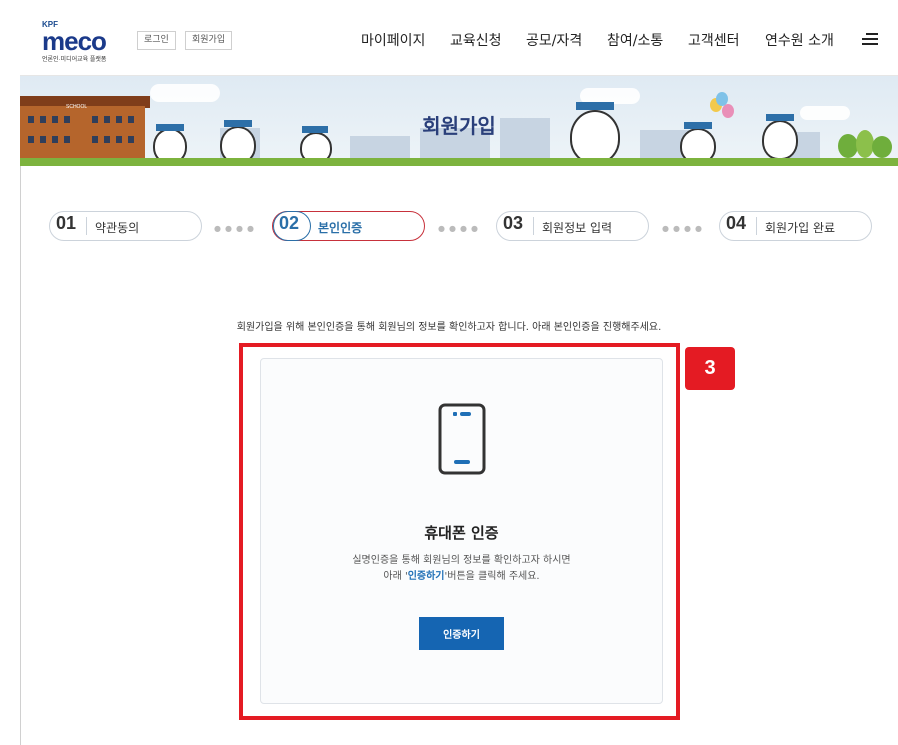 Image resolution: width=898 pixels, height=745 pixels. Describe the element at coordinates (635, 40) in the screenshot. I see `nav-community: 참여/소통` at that location.